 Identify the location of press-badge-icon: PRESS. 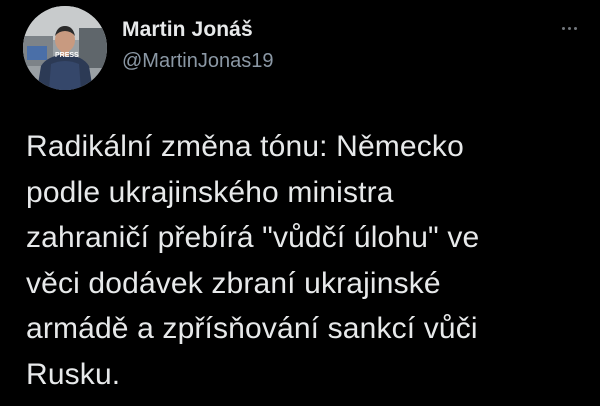
(67, 55).